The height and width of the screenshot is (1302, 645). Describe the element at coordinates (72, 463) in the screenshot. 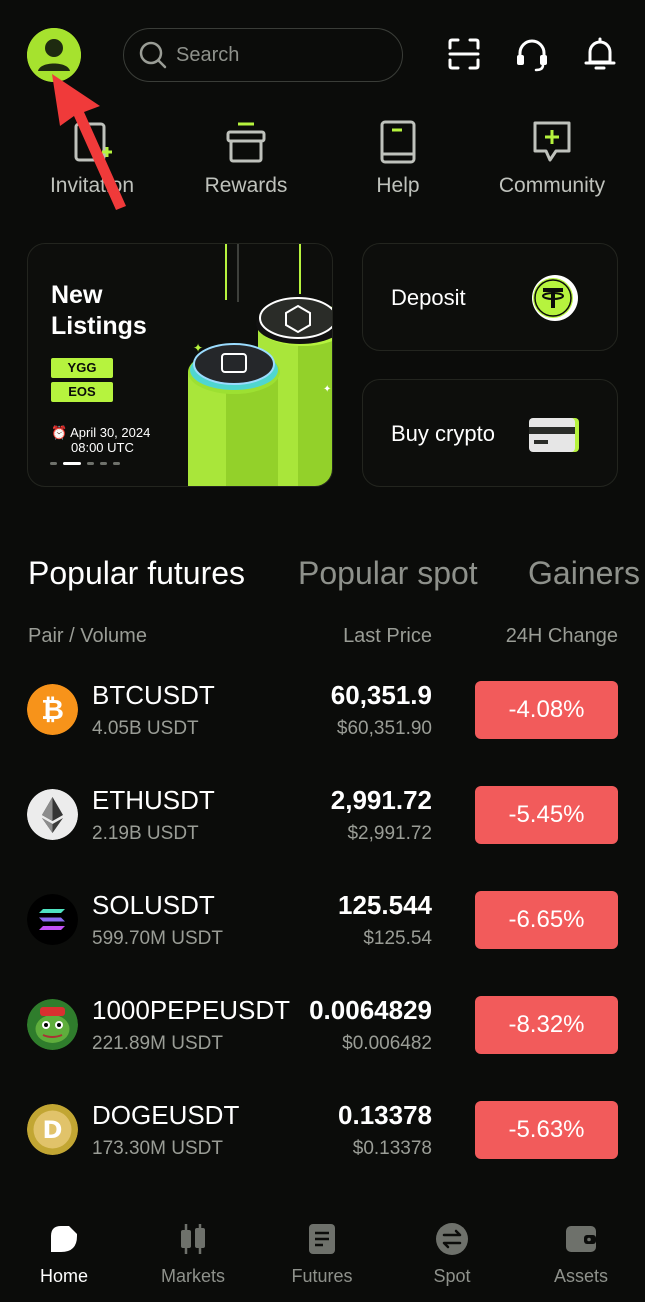

I see `carousel-dot-active` at that location.